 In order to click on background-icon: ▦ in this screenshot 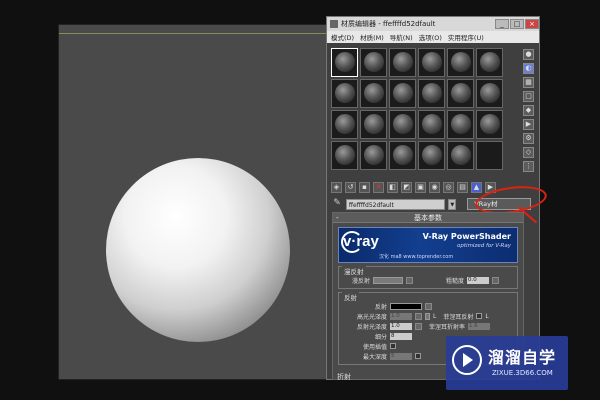, I will do `click(528, 82)`.